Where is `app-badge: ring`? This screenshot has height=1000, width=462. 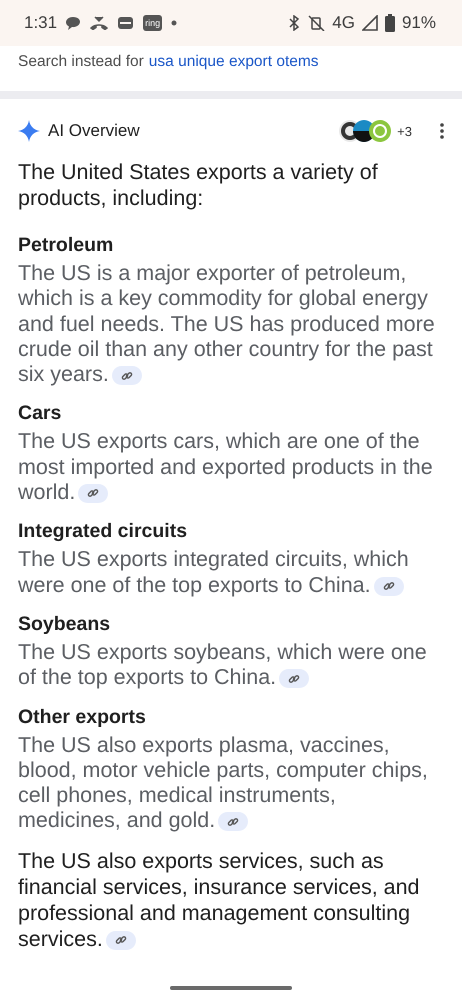 app-badge: ring is located at coordinates (152, 23).